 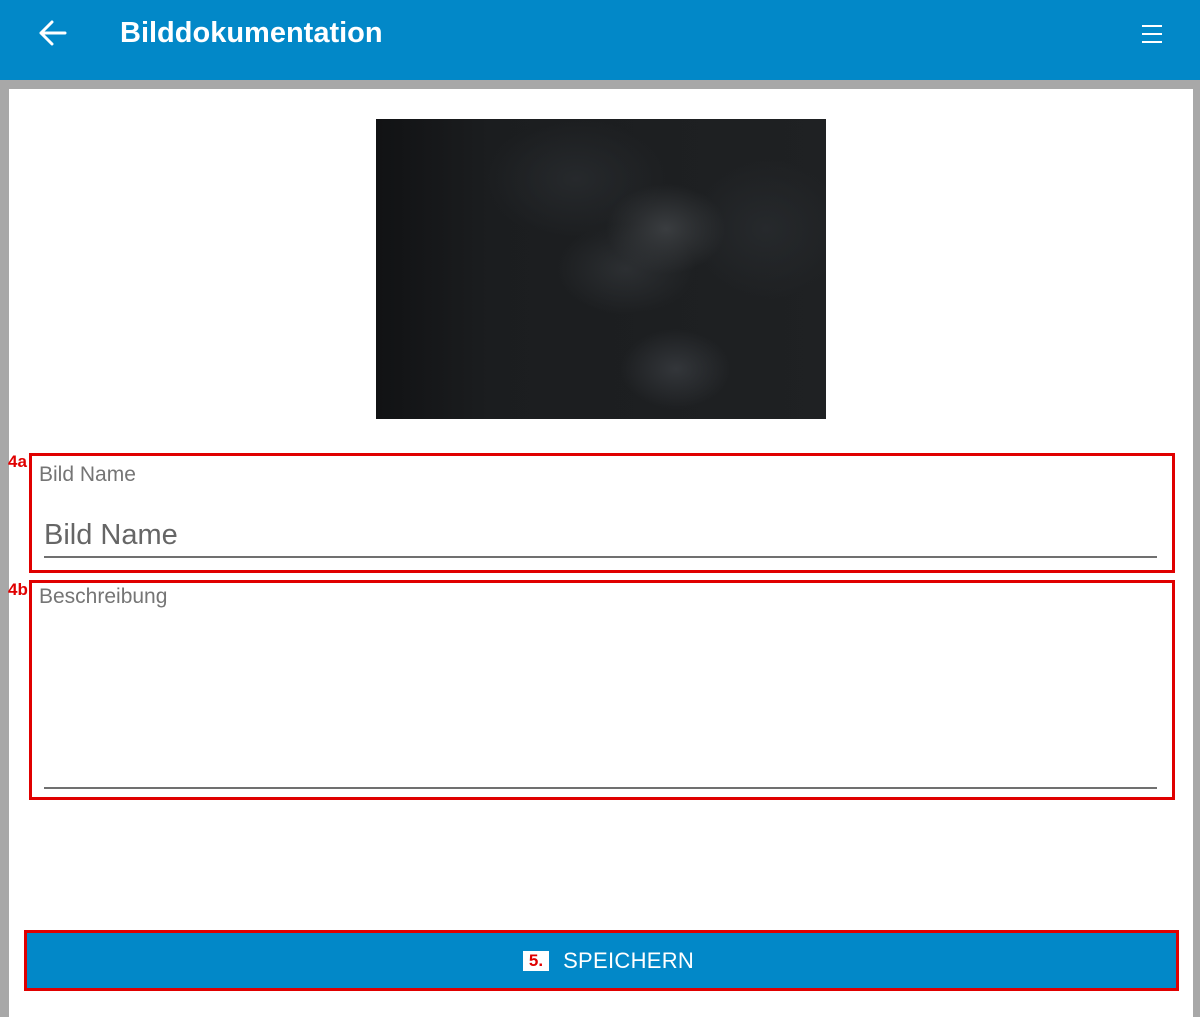 What do you see at coordinates (251, 33) in the screenshot?
I see `page-title: Bilddokumentation` at bounding box center [251, 33].